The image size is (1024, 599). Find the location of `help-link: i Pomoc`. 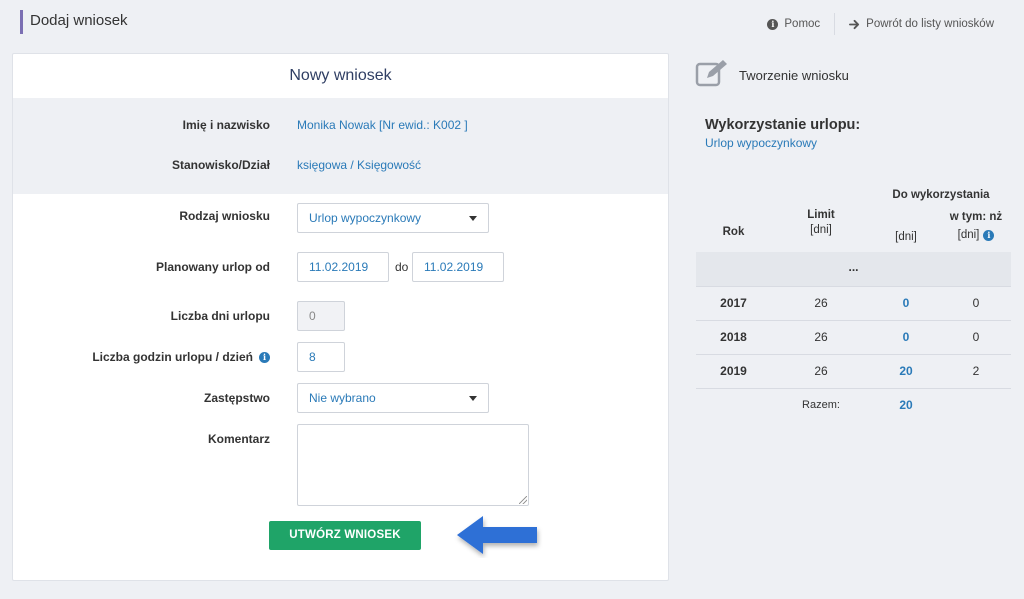

help-link: i Pomoc is located at coordinates (793, 24).